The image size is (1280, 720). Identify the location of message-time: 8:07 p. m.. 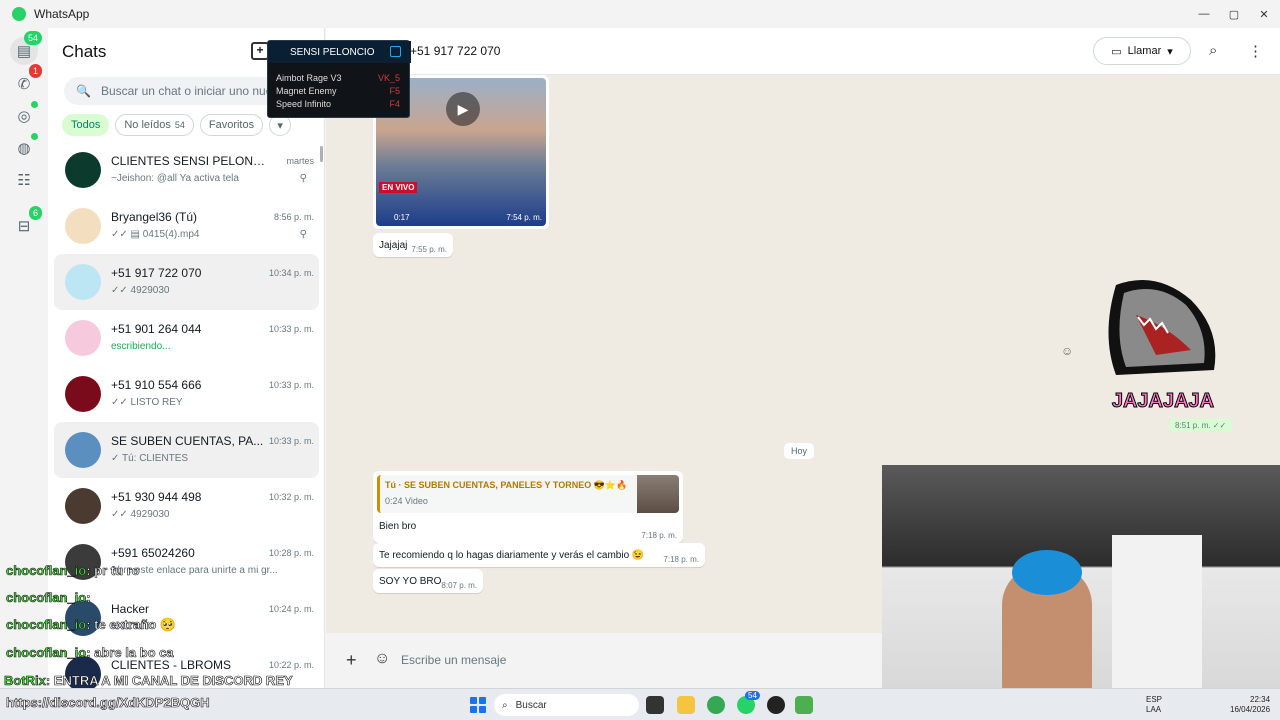
(459, 585).